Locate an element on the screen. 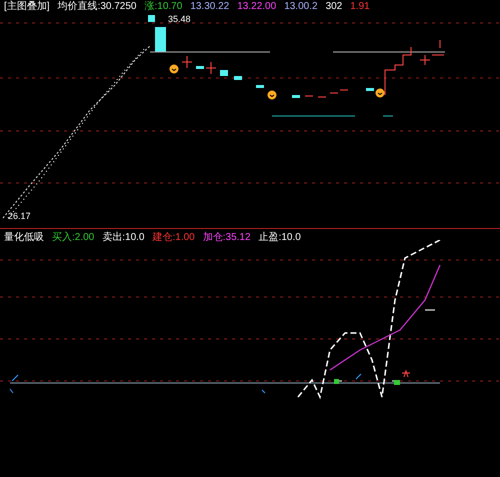  legend-text: 涨:10.70 is located at coordinates (163, 7).